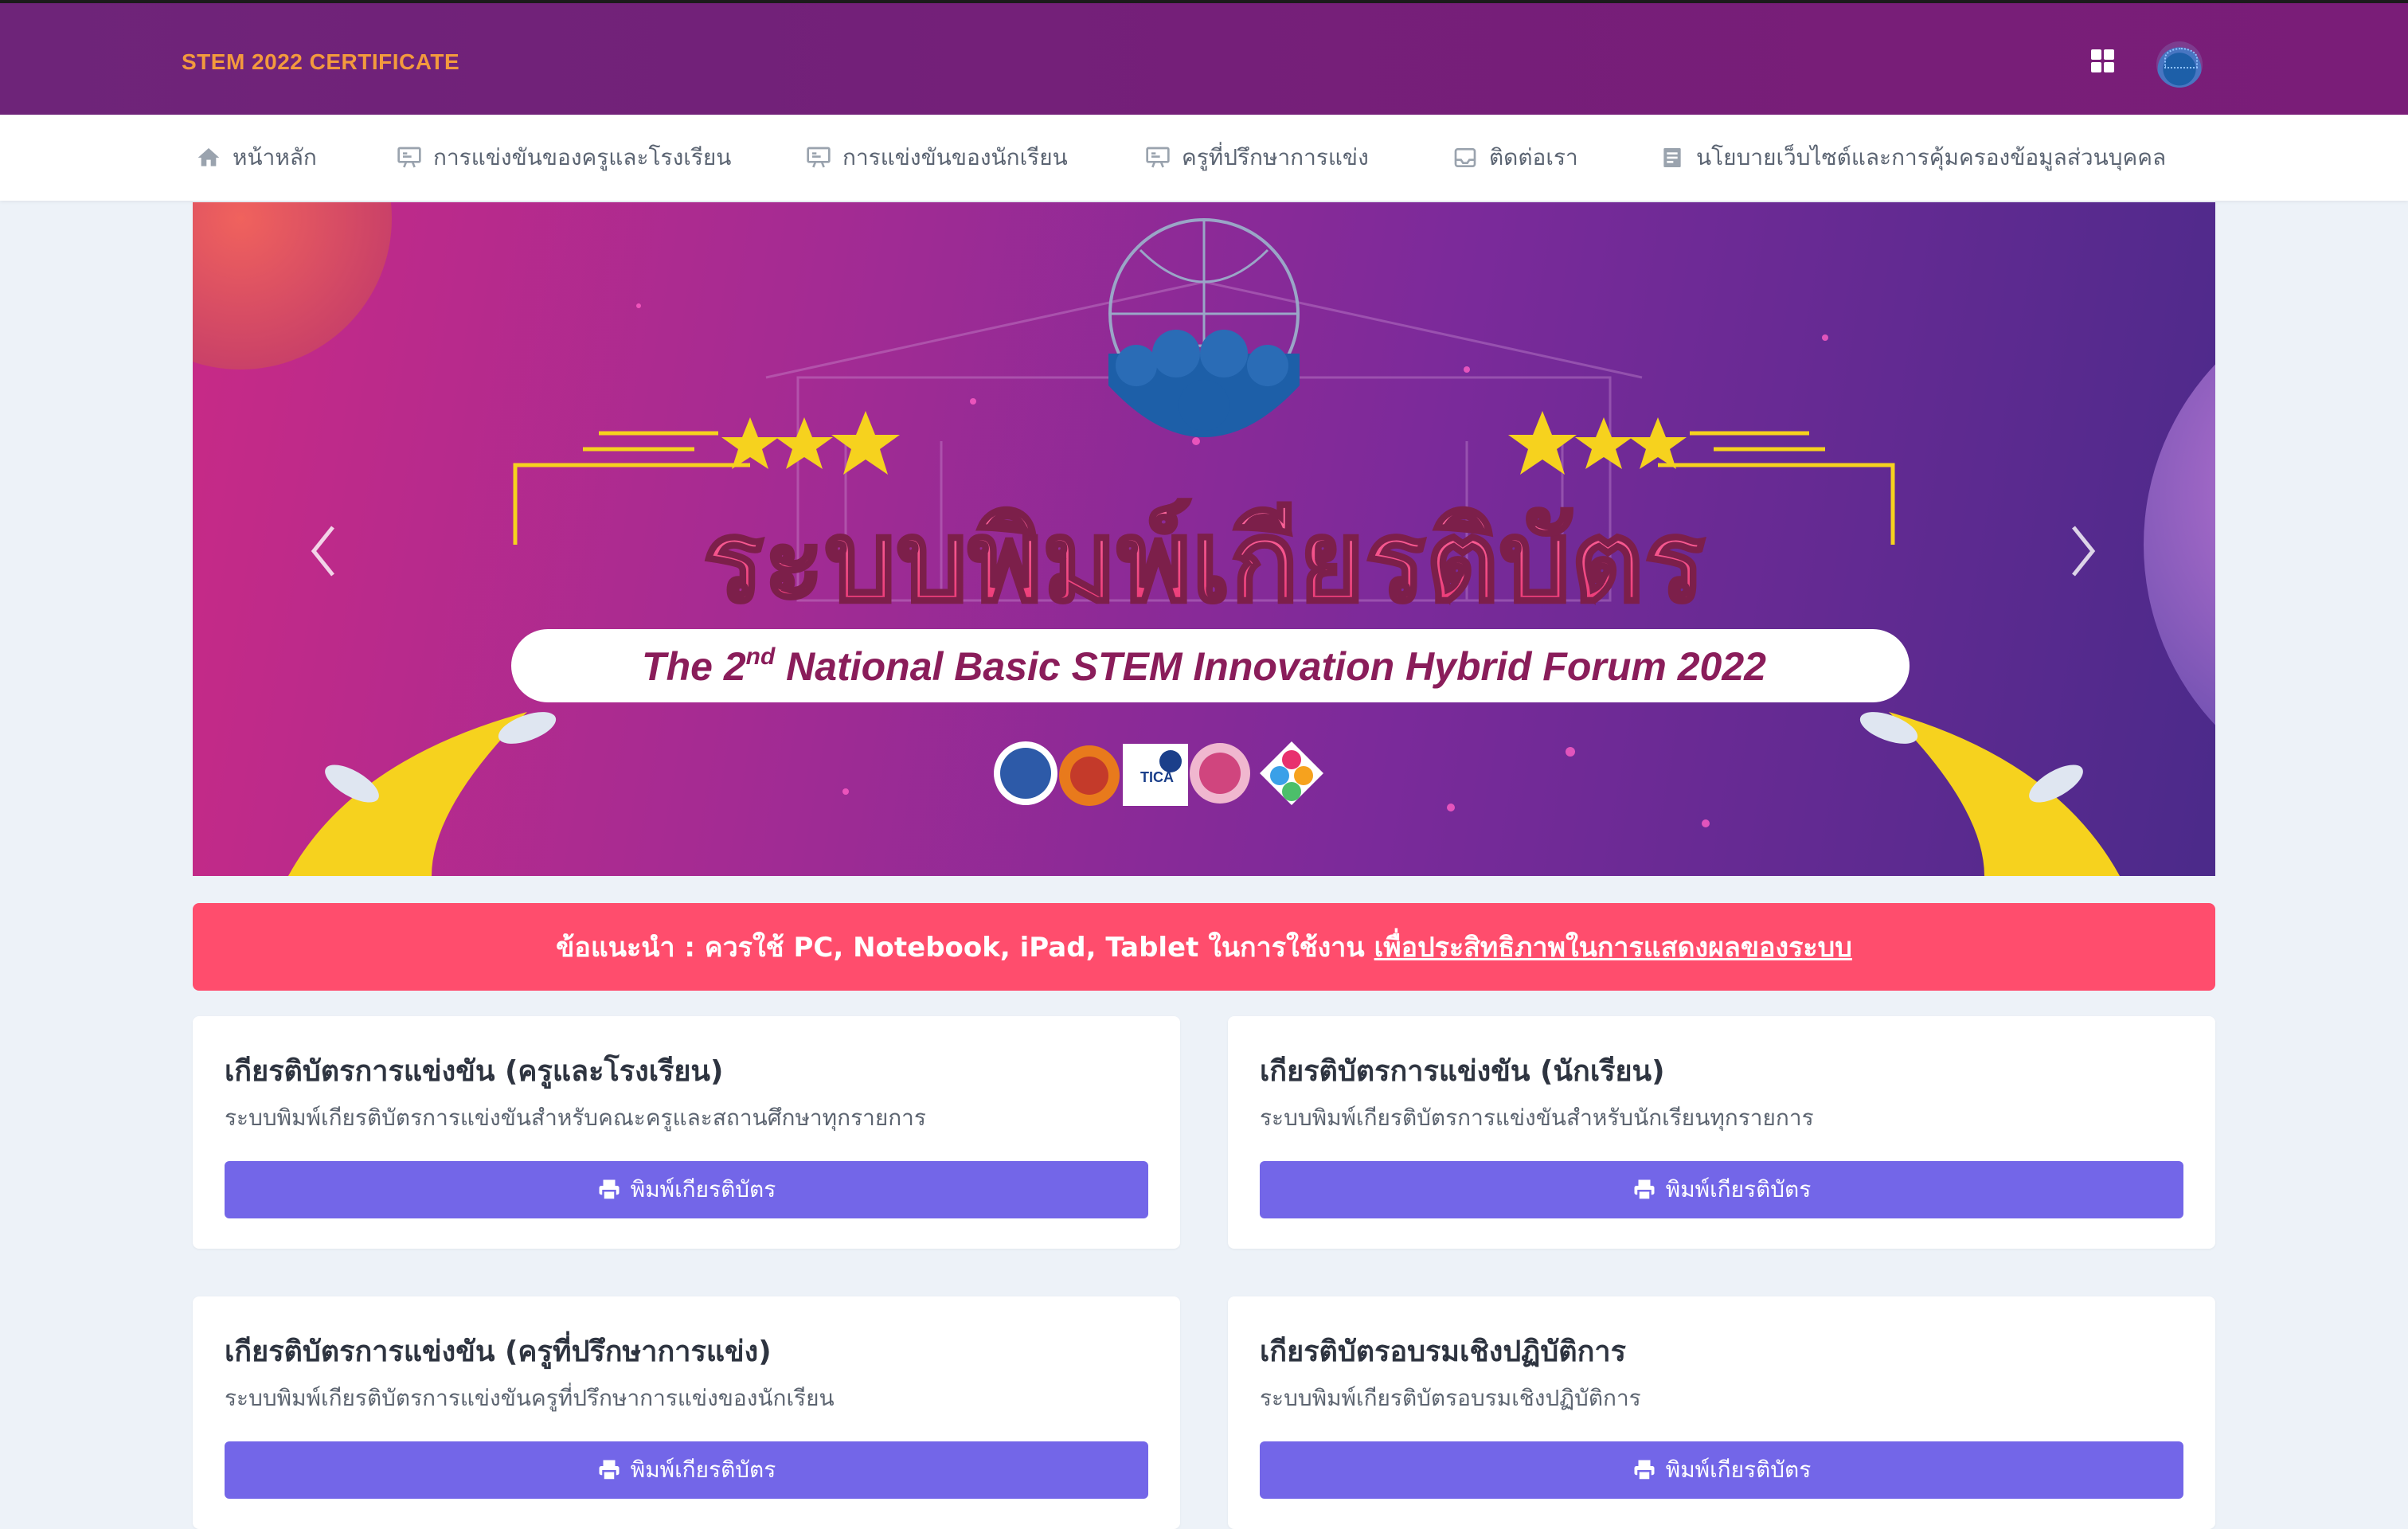 The image size is (2408, 1529). Describe the element at coordinates (1465, 157) in the screenshot. I see `inbox-icon` at that location.